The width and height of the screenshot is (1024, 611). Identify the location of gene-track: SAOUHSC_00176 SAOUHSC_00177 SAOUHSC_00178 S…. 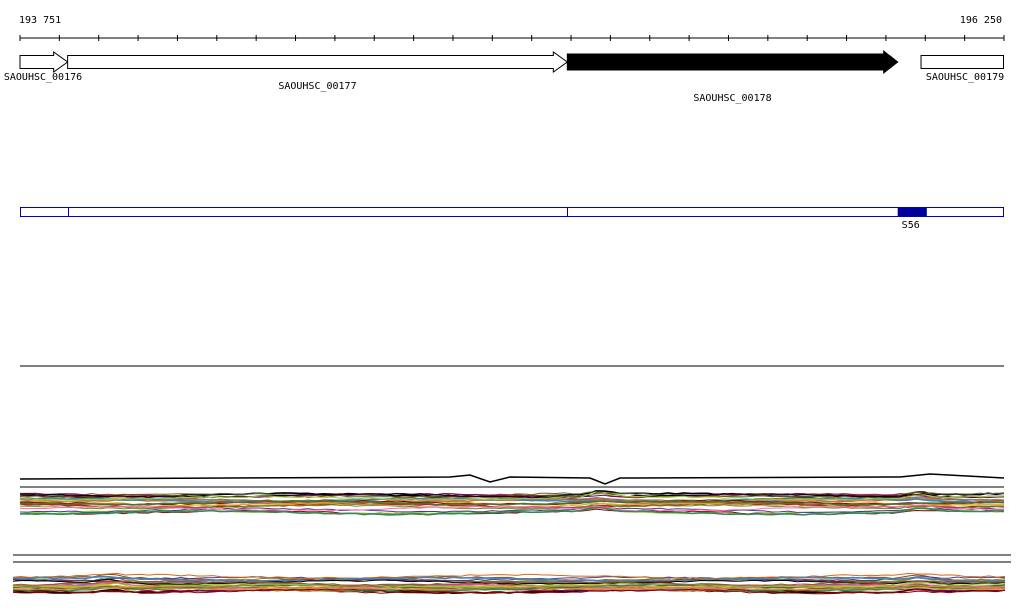
(504, 76).